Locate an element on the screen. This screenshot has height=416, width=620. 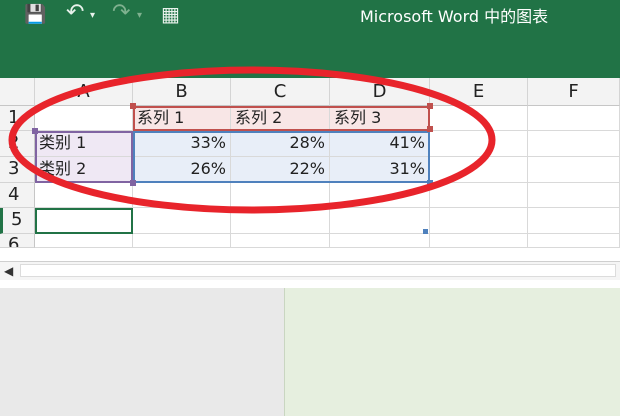
horizontal-scrollbar: ◀ is located at coordinates (310, 271).